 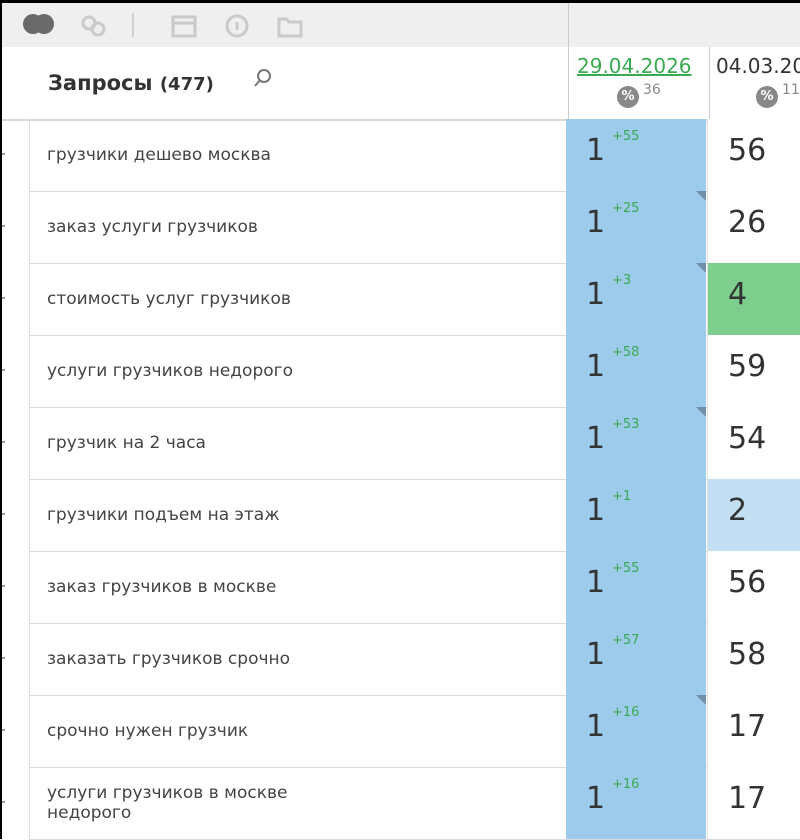 I want to click on prev-position-cell: 59, so click(x=753, y=371).